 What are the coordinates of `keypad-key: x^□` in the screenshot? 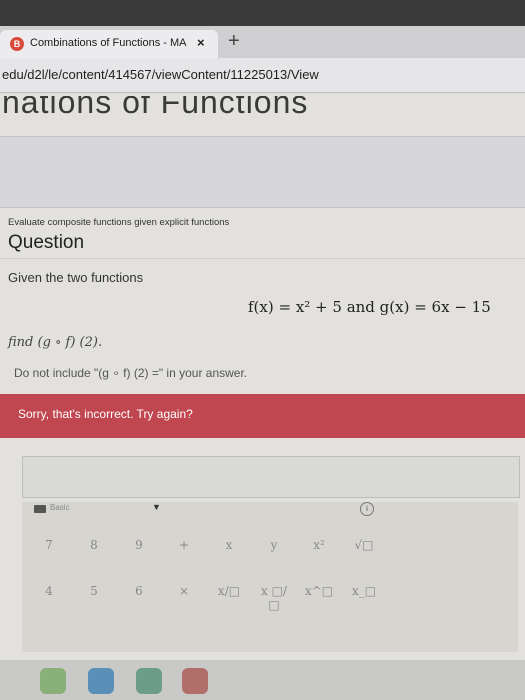 It's located at (319, 591).